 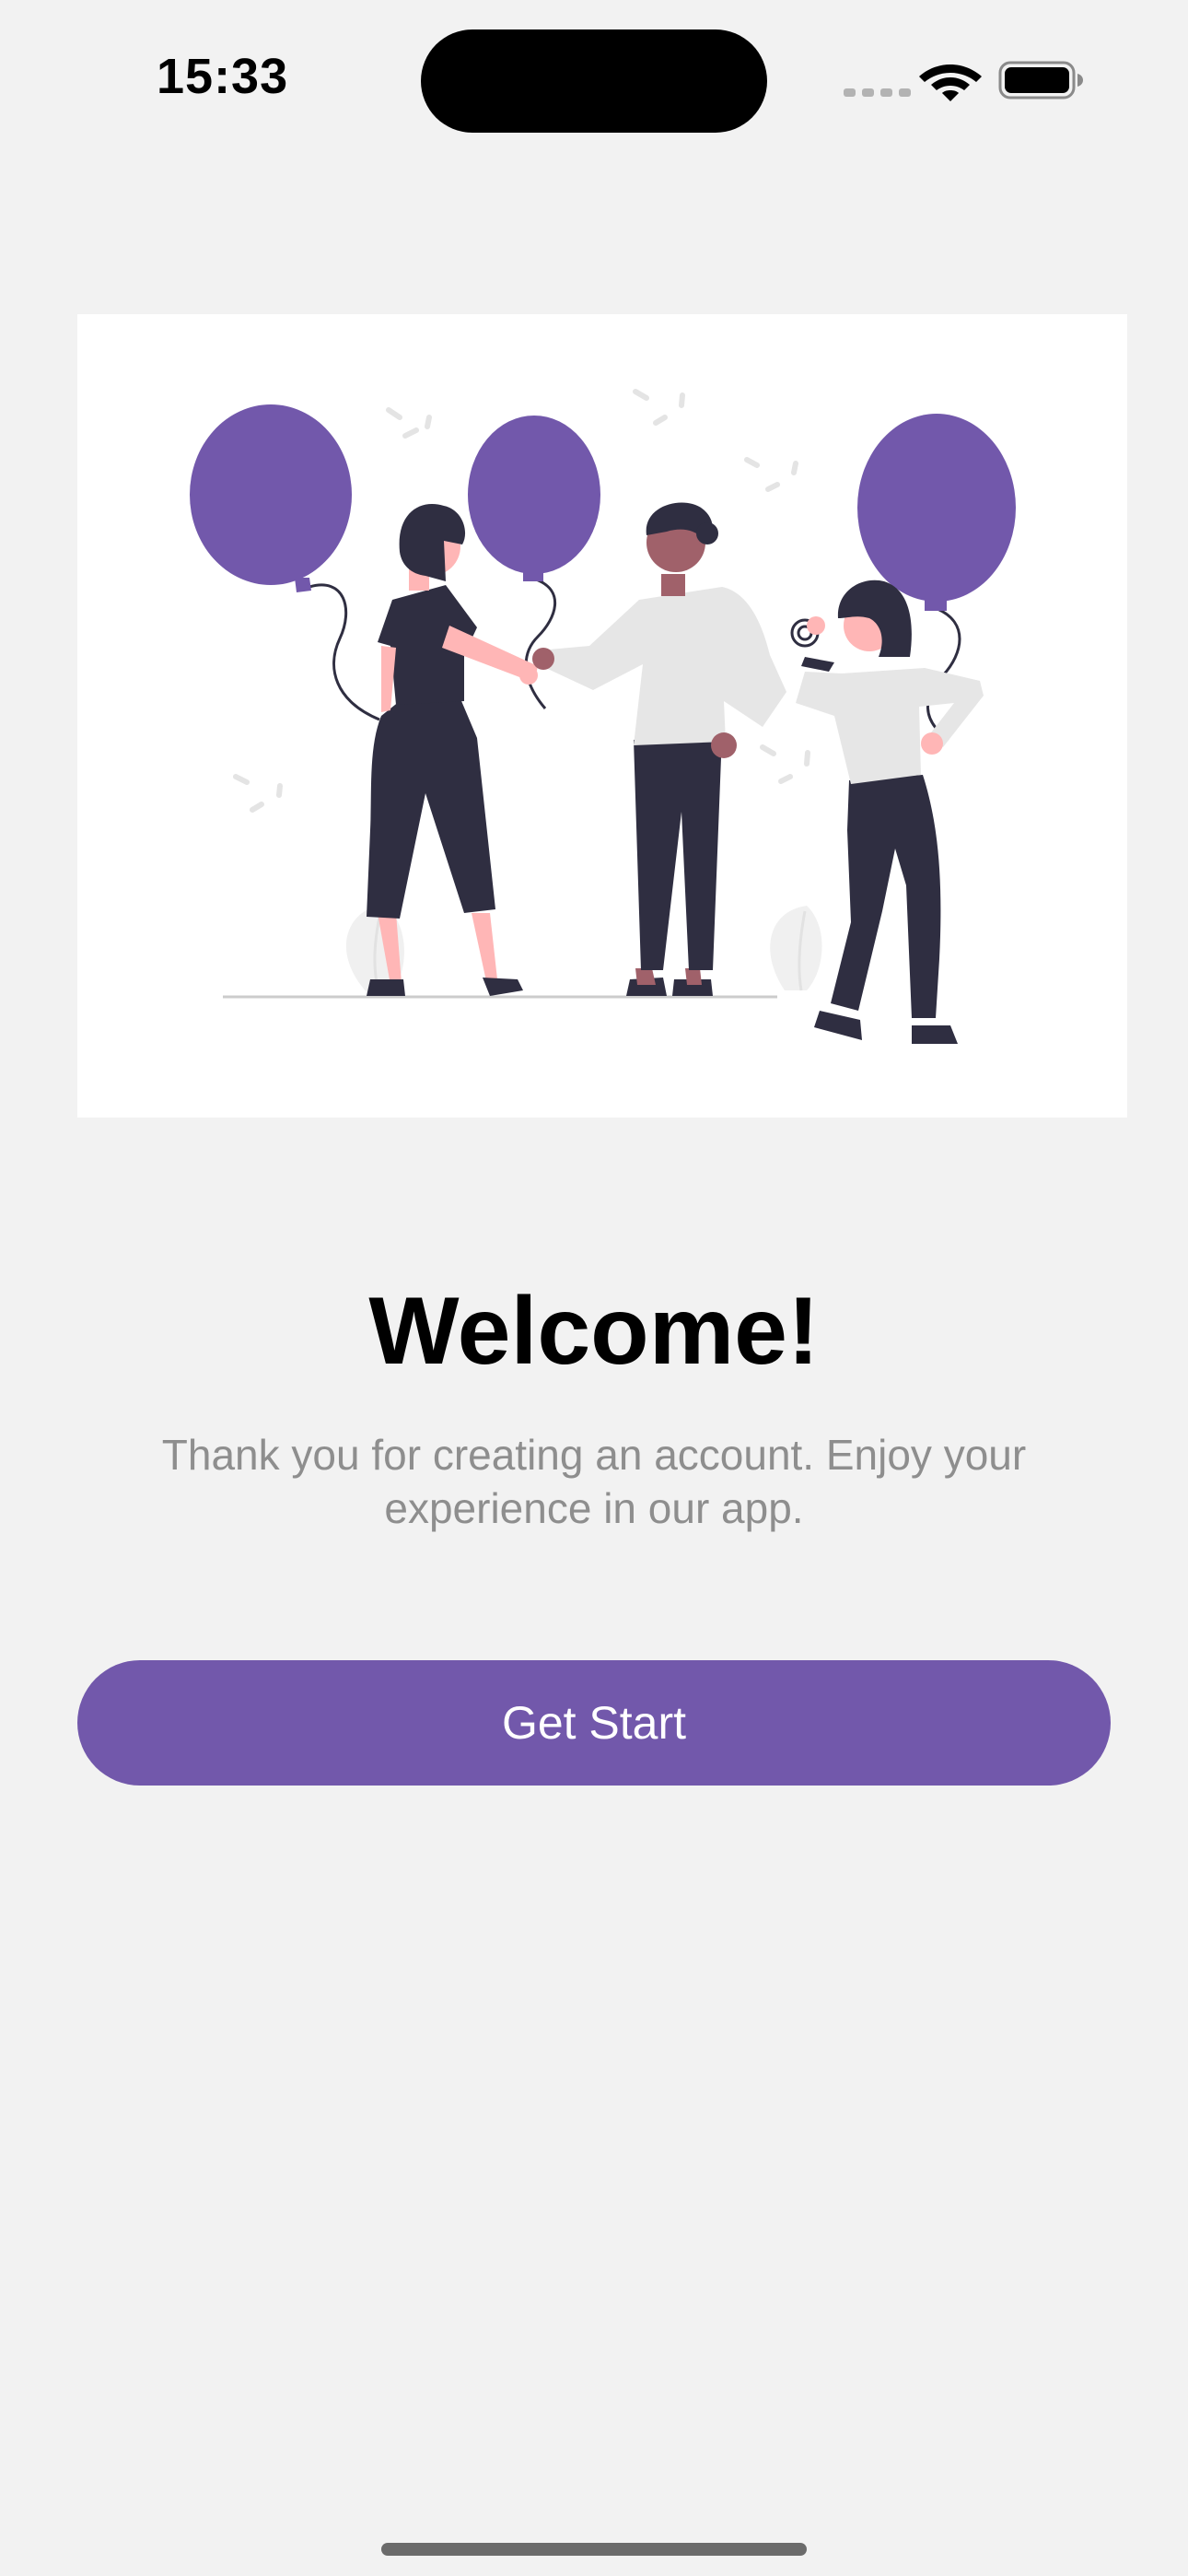 I want to click on get-start-button: Get Start, so click(x=594, y=1723).